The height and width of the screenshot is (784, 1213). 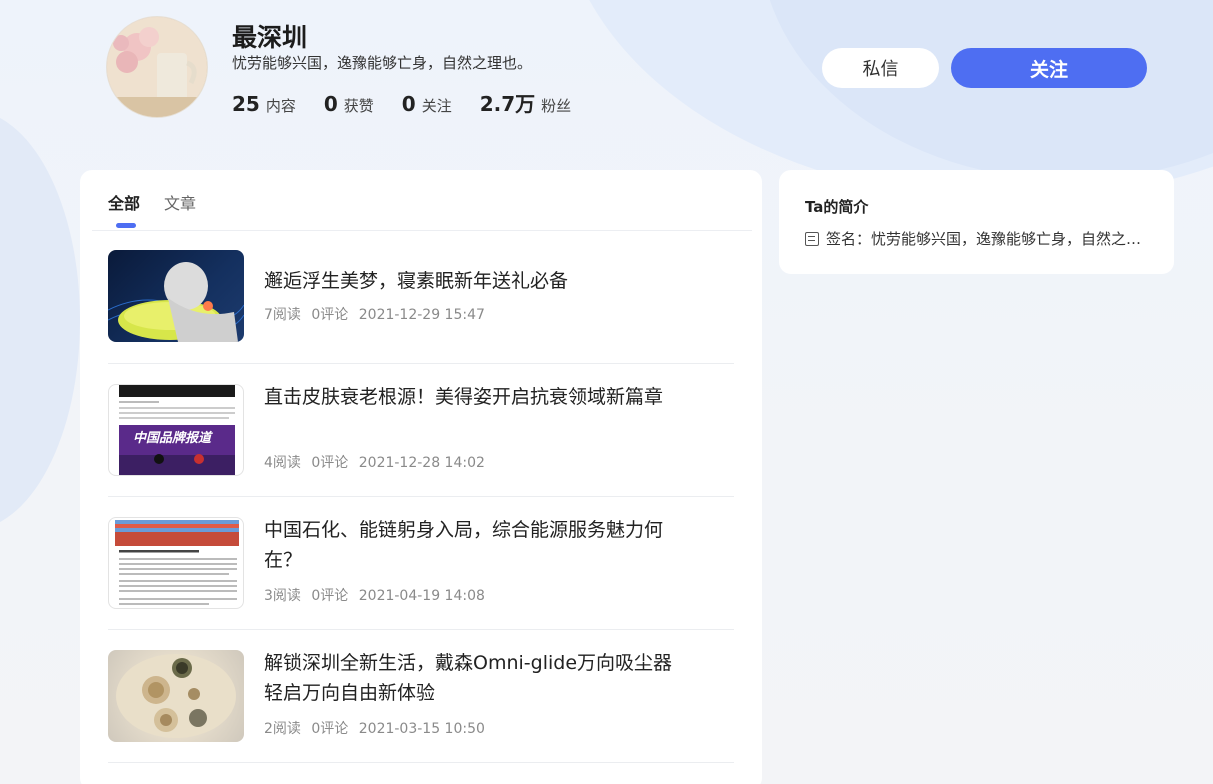 What do you see at coordinates (436, 106) in the screenshot?
I see `stat-label: 关注` at bounding box center [436, 106].